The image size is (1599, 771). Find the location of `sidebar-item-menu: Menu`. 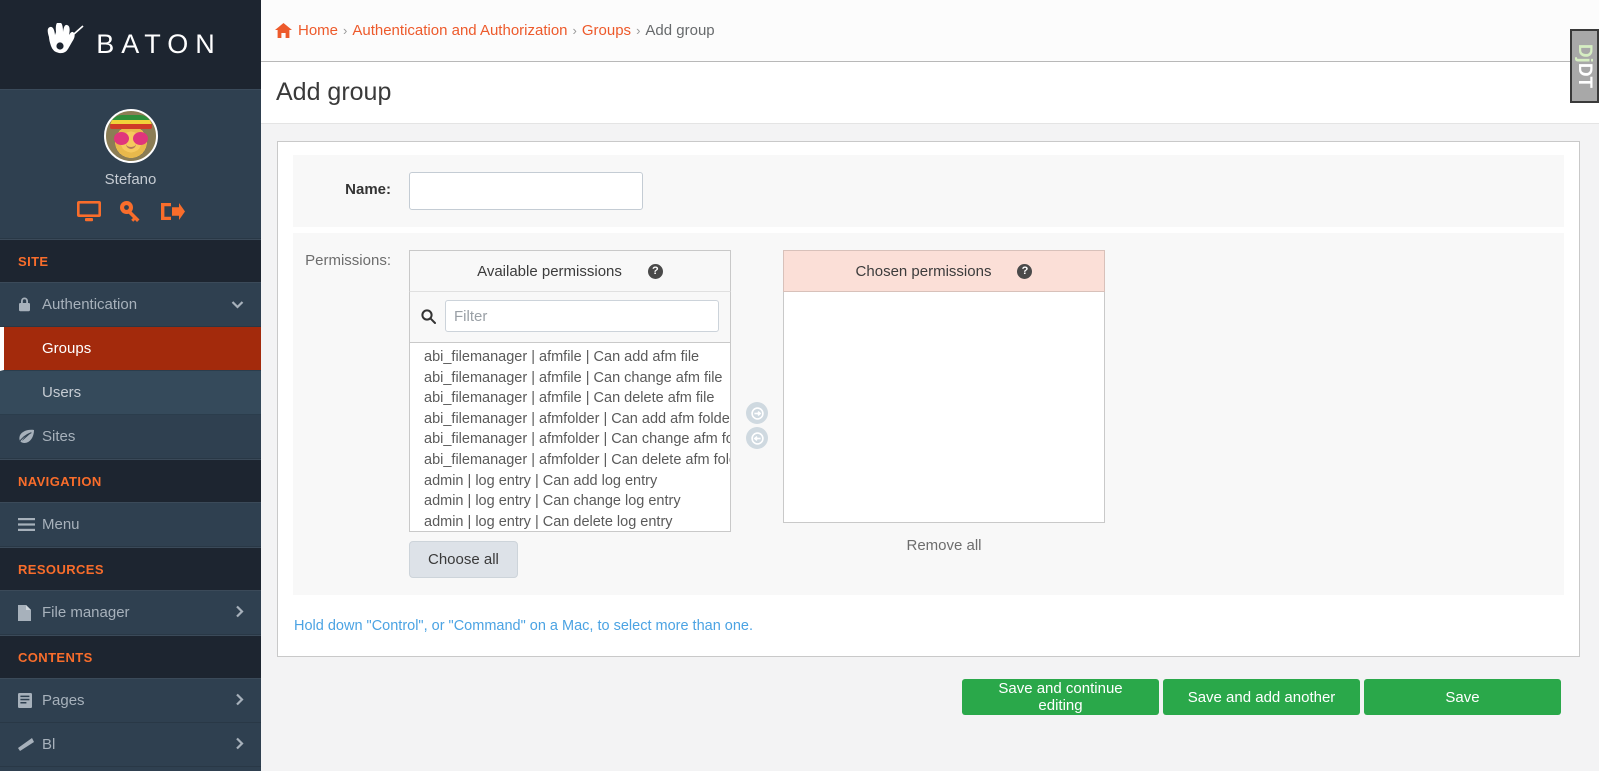

sidebar-item-menu: Menu is located at coordinates (130, 525).